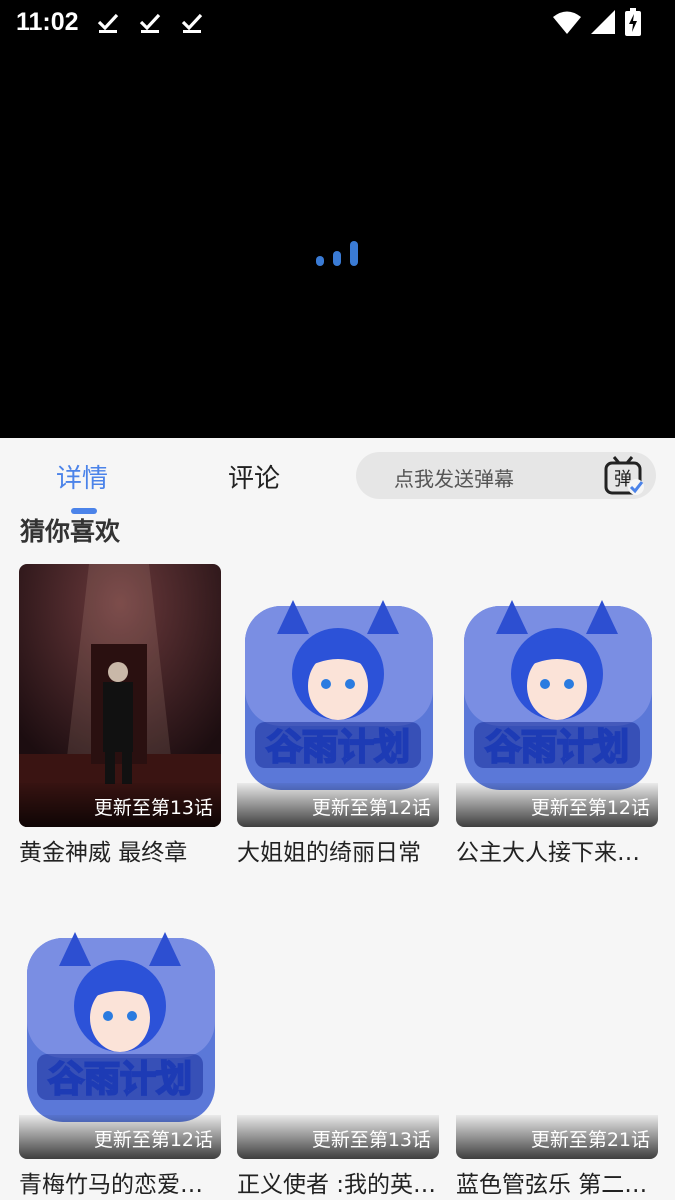 The width and height of the screenshot is (675, 1200). Describe the element at coordinates (337, 23) in the screenshot. I see `status-bar: 11:02` at that location.